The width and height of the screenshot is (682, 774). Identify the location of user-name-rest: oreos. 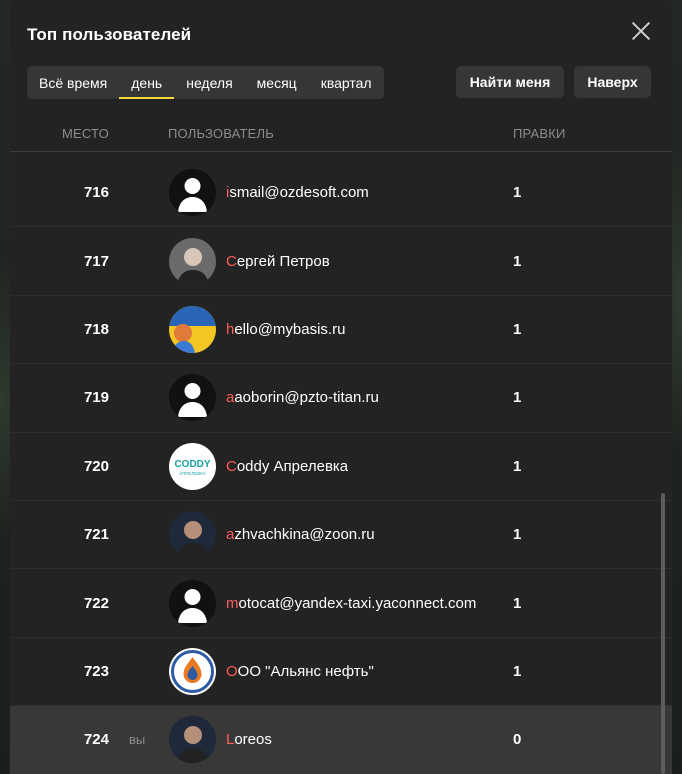
(253, 740).